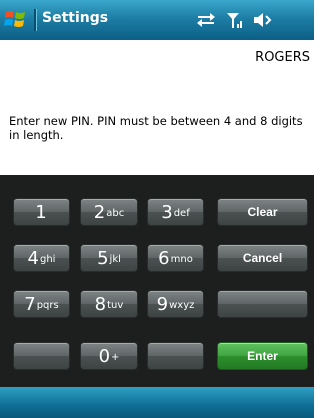 This screenshot has height=418, width=320. Describe the element at coordinates (181, 213) in the screenshot. I see `key-letters: def` at that location.